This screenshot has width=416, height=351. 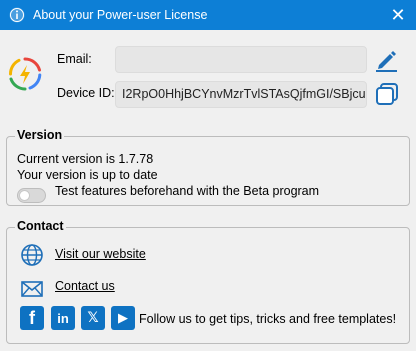 What do you see at coordinates (398, 15) in the screenshot?
I see `close-button: ✕` at bounding box center [398, 15].